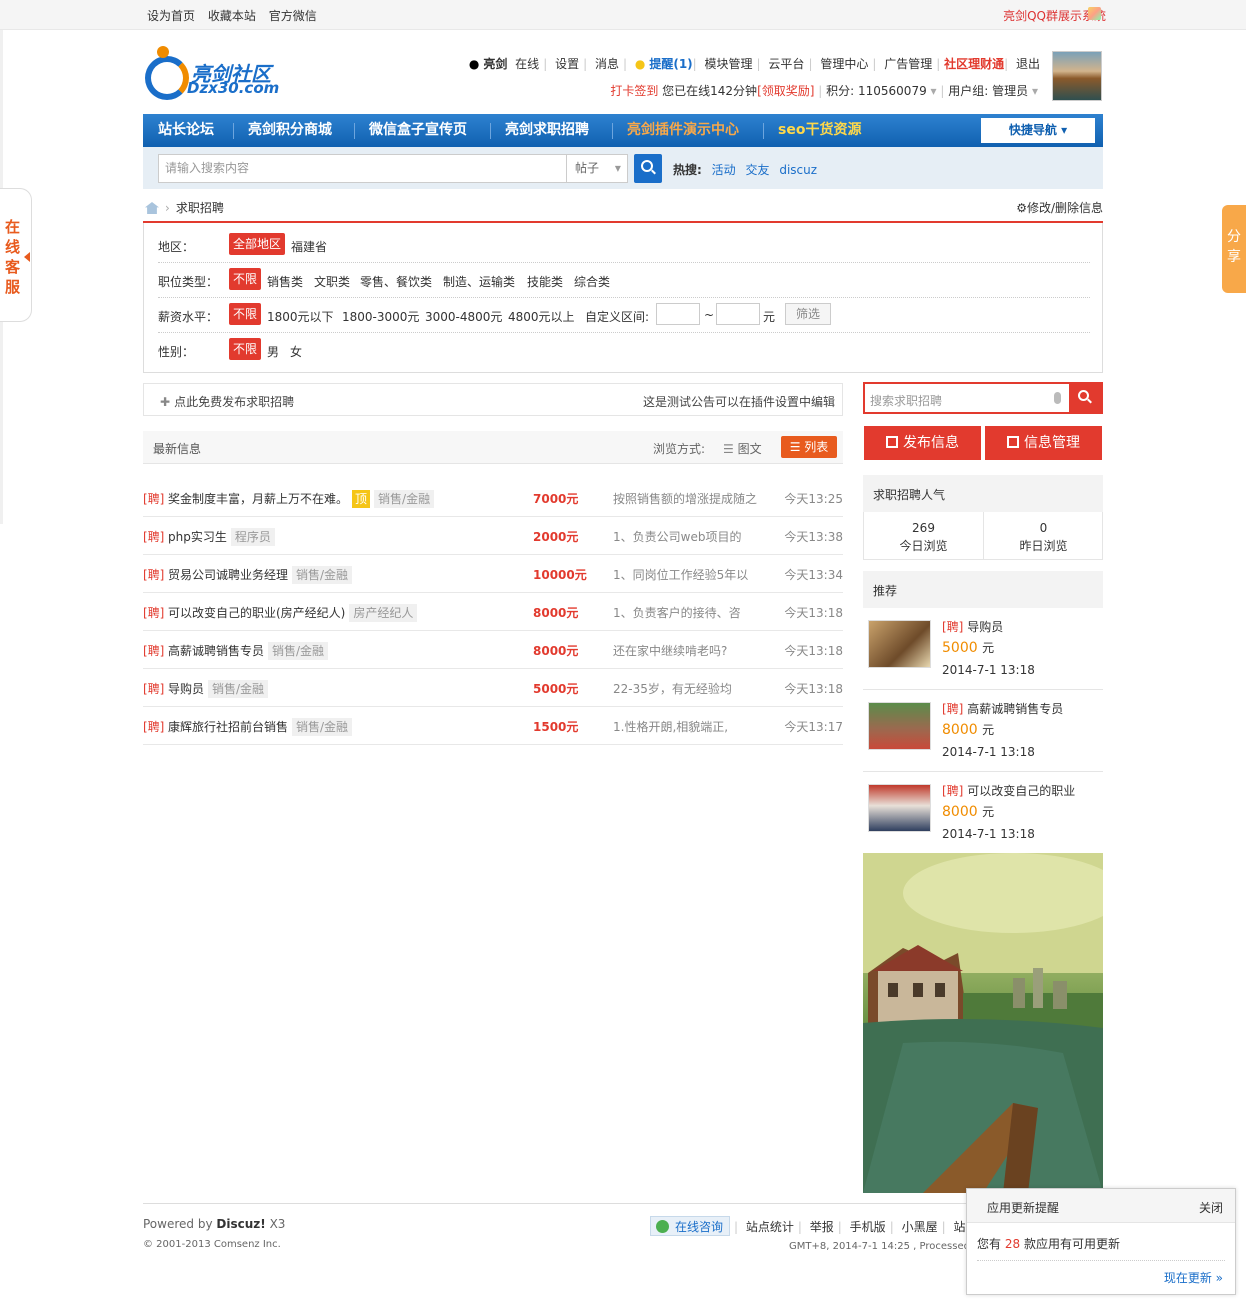  Describe the element at coordinates (1021, 791) in the screenshot. I see `recommend-title-link: 可以改变自己的职业` at that location.